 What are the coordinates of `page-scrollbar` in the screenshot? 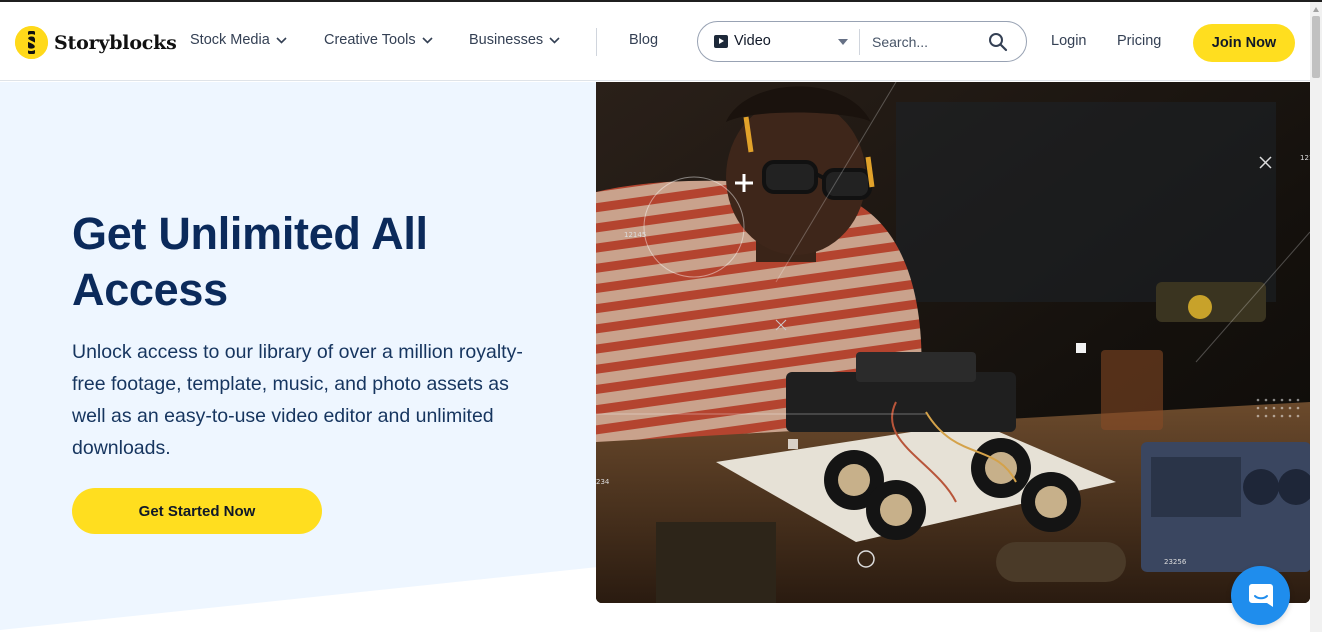 It's located at (1316, 317).